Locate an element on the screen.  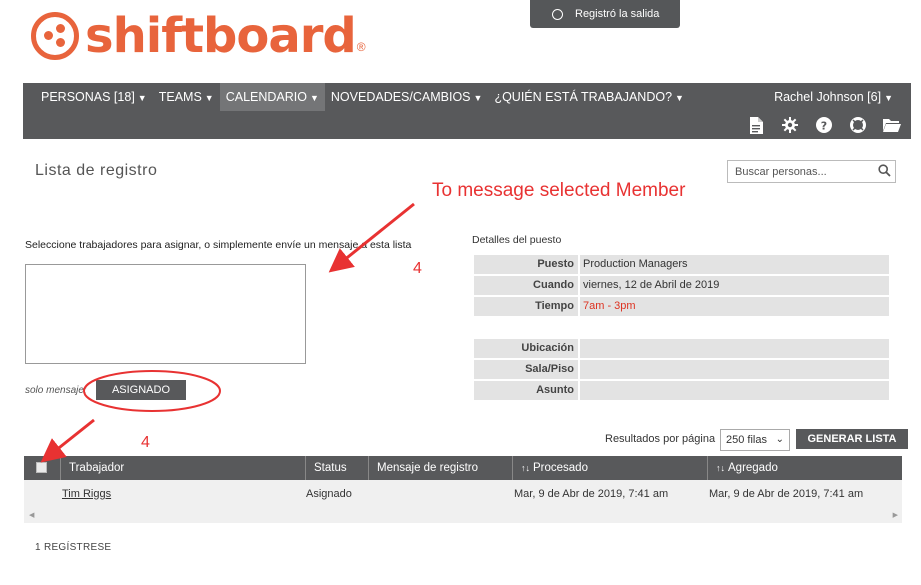
shiftboard-logo: shiftboard ® is located at coordinates (198, 36).